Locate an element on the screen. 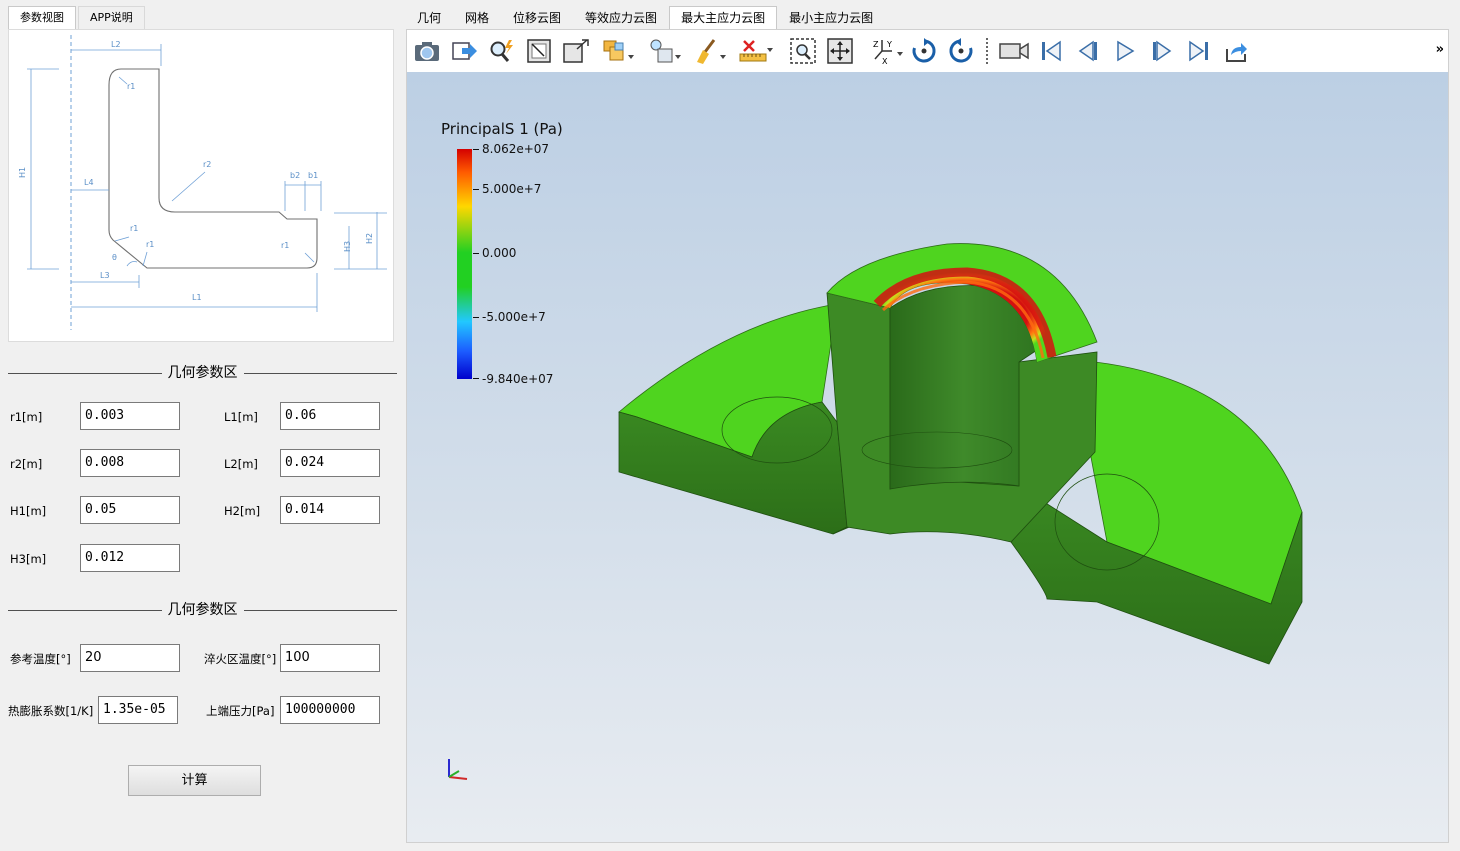 The width and height of the screenshot is (1460, 851). toolbar-overflow-button: » is located at coordinates (1440, 49).